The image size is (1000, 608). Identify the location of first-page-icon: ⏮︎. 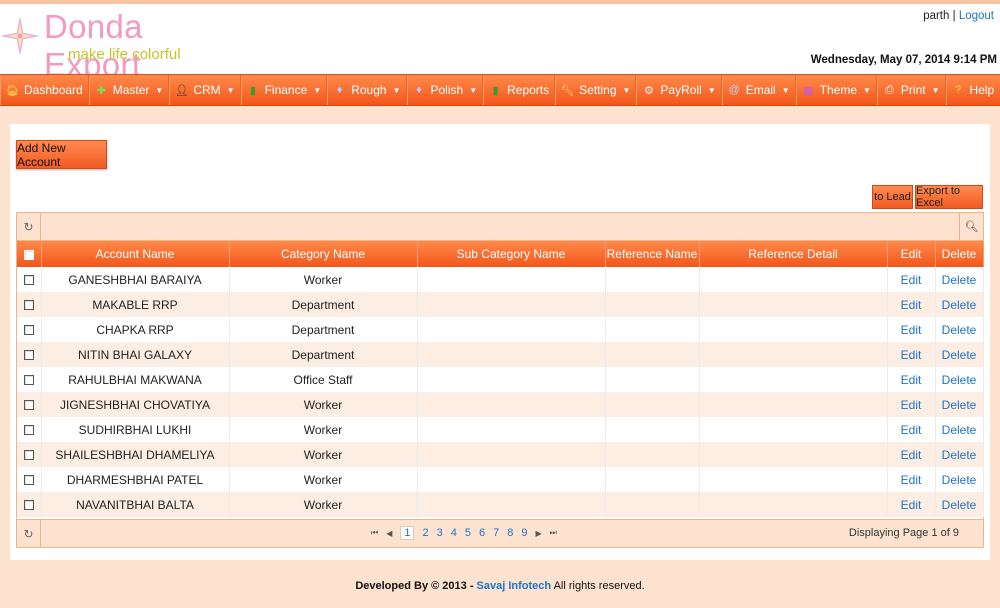
(374, 533).